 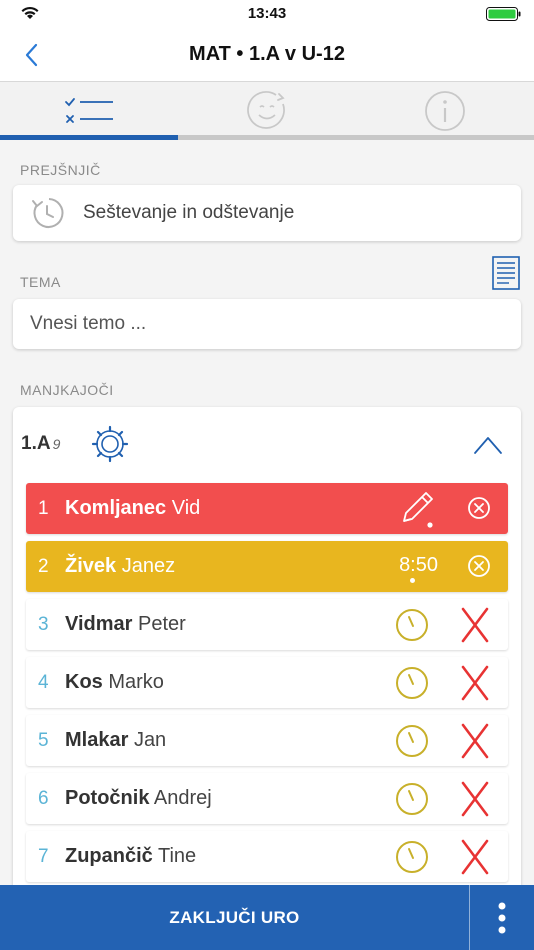 I want to click on status-time: 13:43, so click(x=267, y=13).